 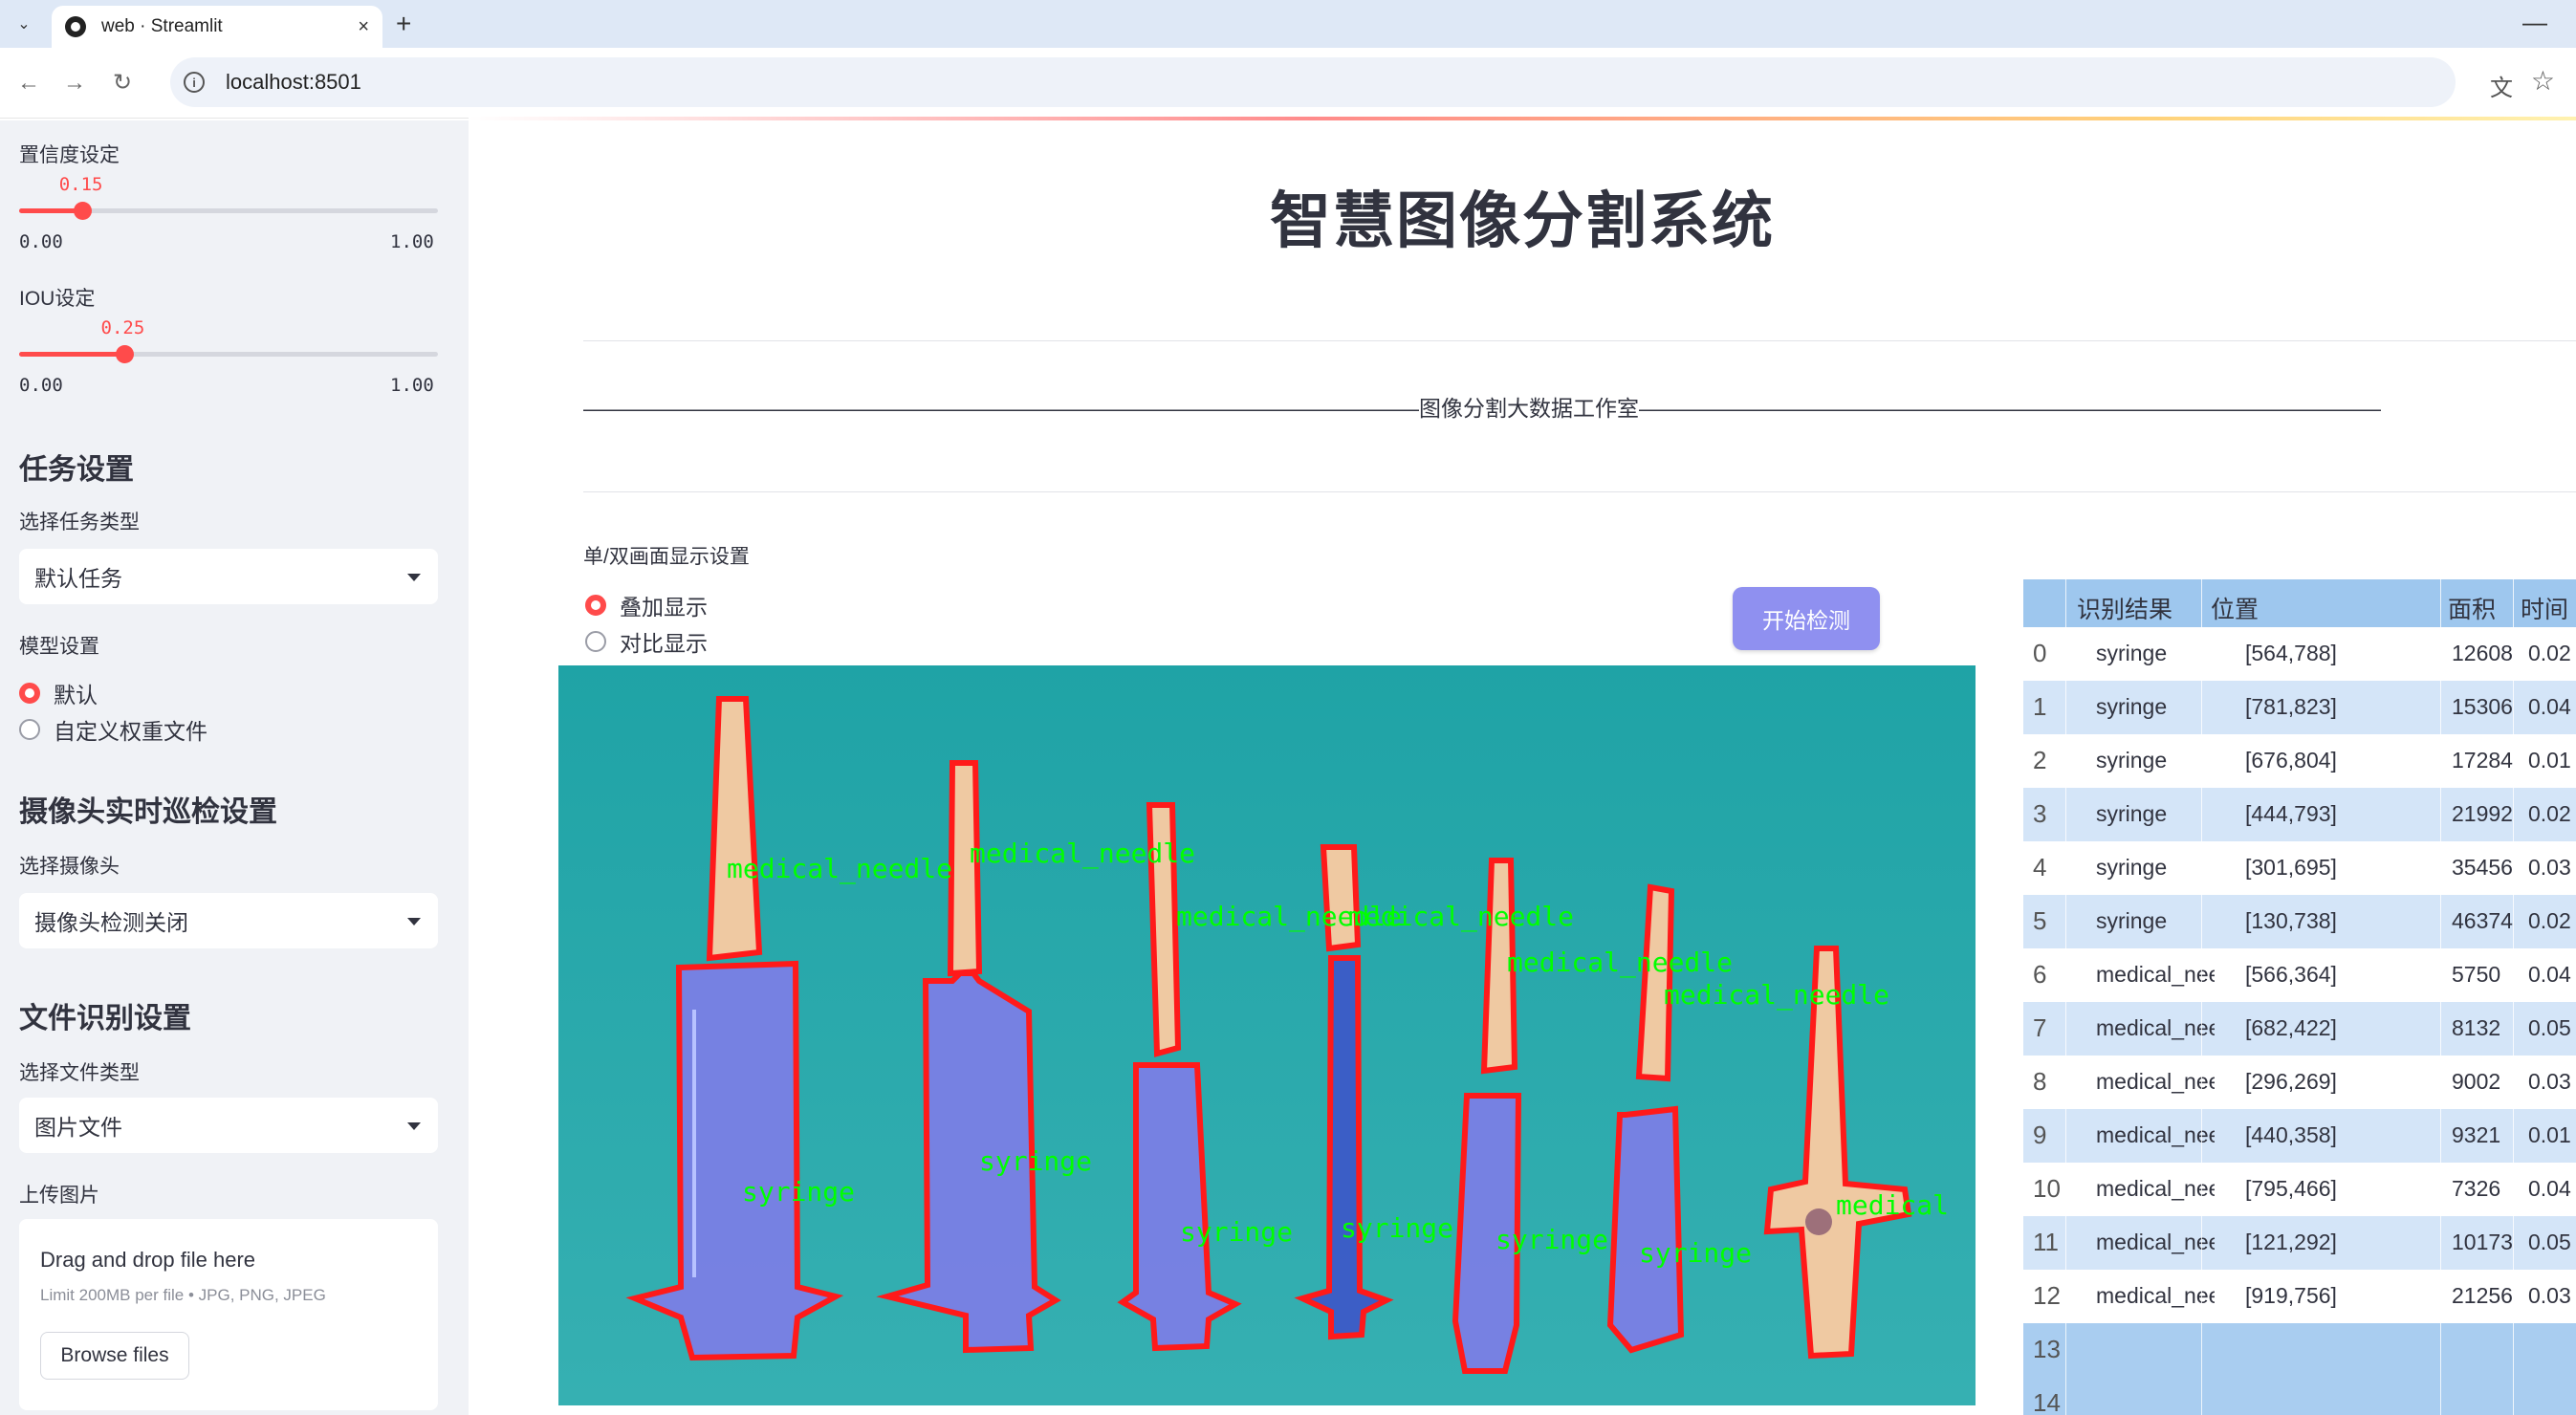 I want to click on cell-pos: [444,793], so click(x=2291, y=814).